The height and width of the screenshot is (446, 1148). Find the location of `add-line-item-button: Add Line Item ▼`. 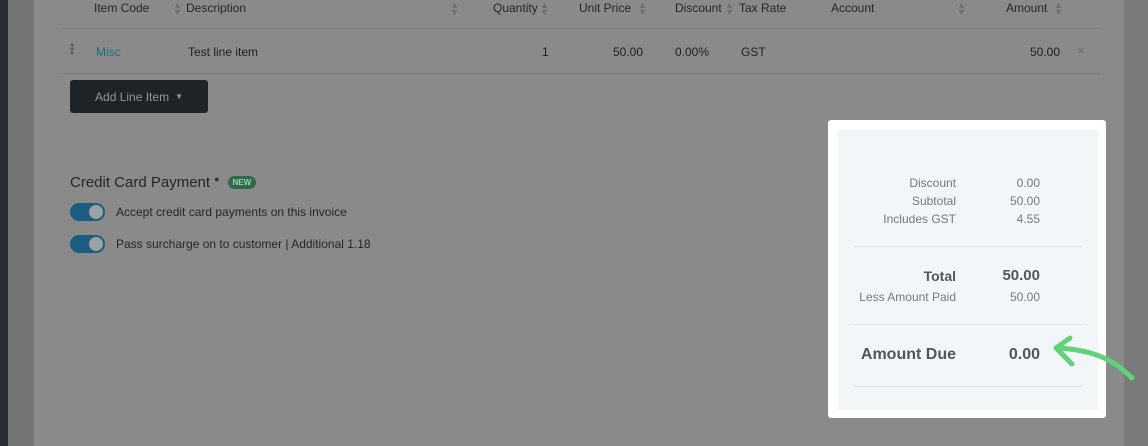

add-line-item-button: Add Line Item ▼ is located at coordinates (139, 96).